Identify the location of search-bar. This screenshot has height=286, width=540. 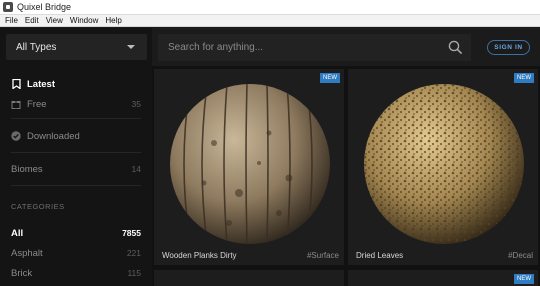
(314, 47).